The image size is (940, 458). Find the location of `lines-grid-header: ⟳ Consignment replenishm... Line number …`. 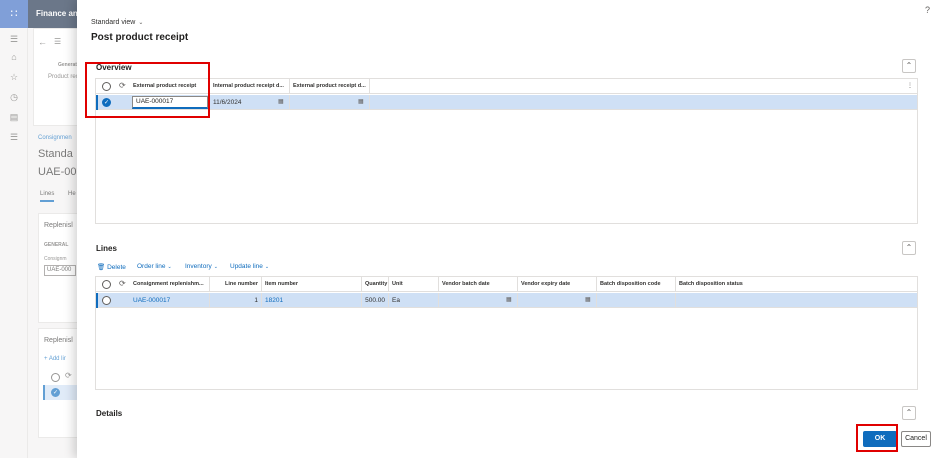

lines-grid-header: ⟳ Consignment replenishm... Line number … is located at coordinates (506, 284).